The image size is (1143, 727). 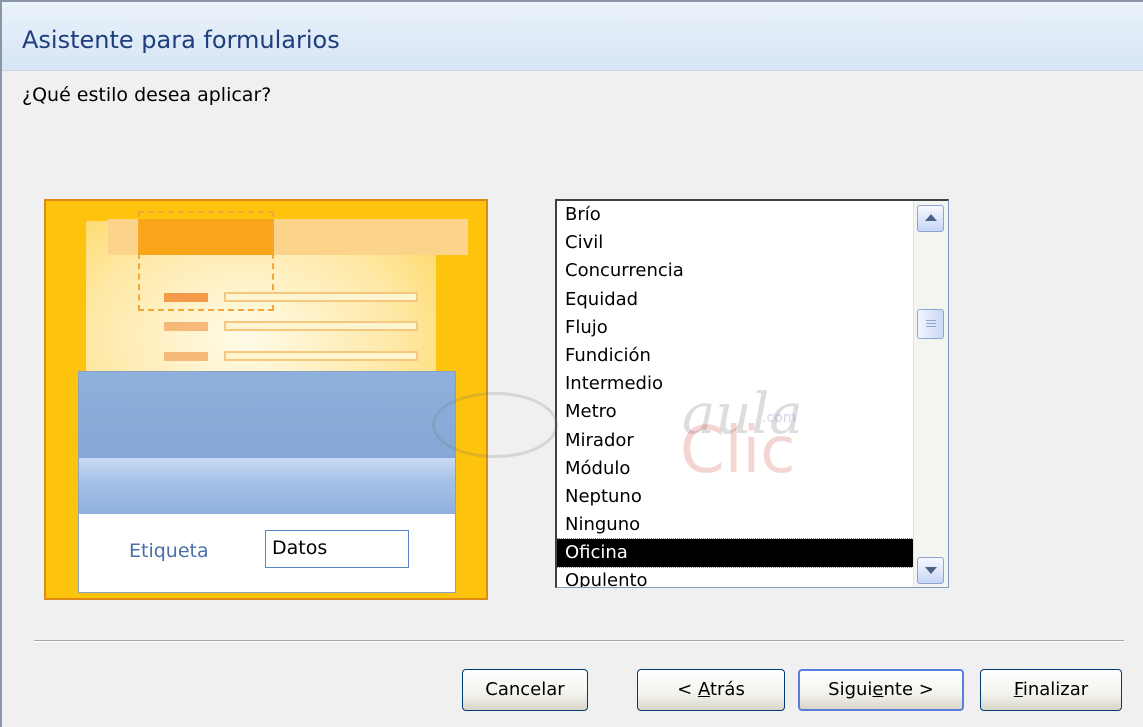 I want to click on list-item: Mirador, so click(x=735, y=441).